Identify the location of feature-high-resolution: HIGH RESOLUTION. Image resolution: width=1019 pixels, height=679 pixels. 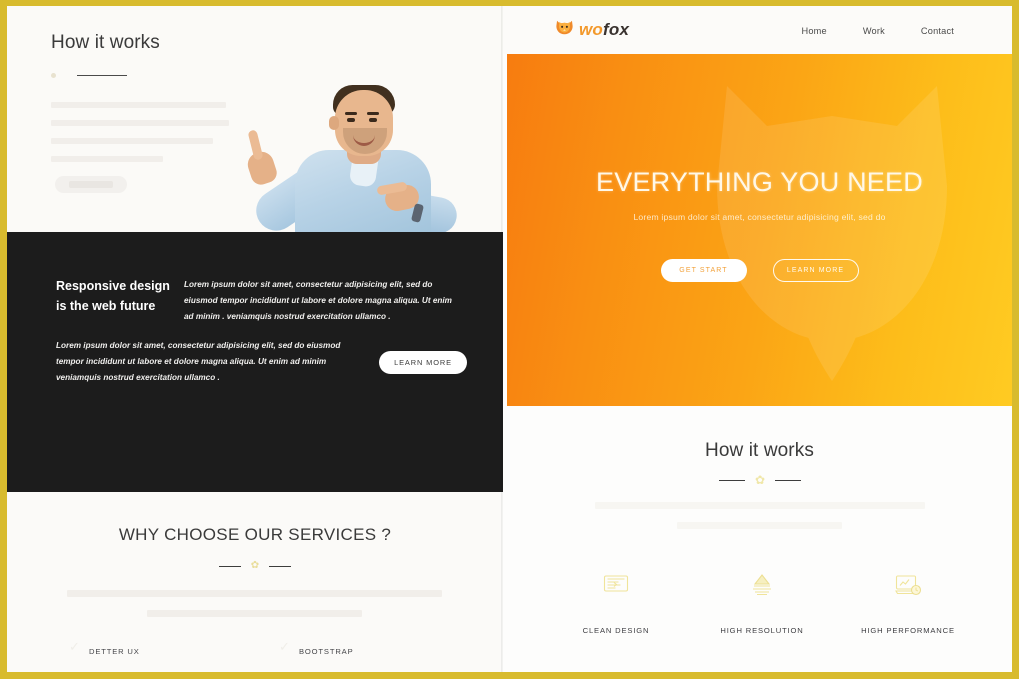
(762, 600).